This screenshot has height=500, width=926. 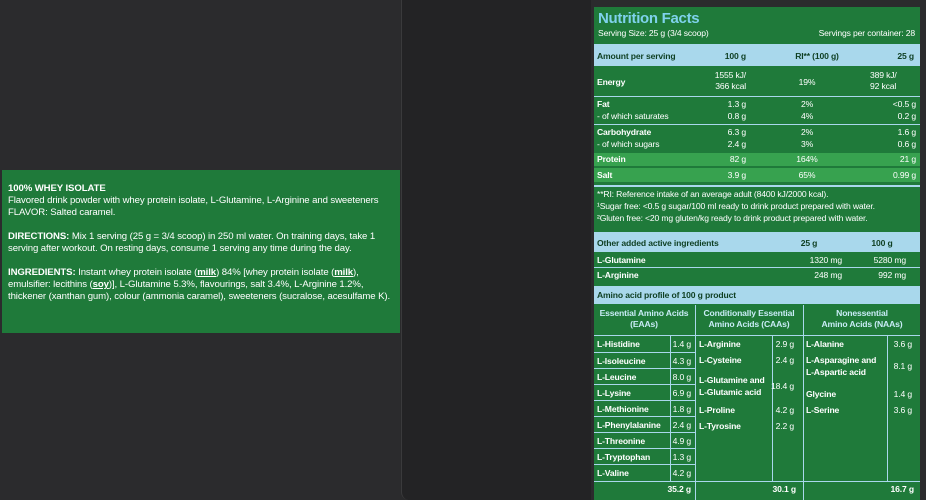 What do you see at coordinates (757, 409) in the screenshot?
I see `naa-row: L-Serine 3.6 g` at bounding box center [757, 409].